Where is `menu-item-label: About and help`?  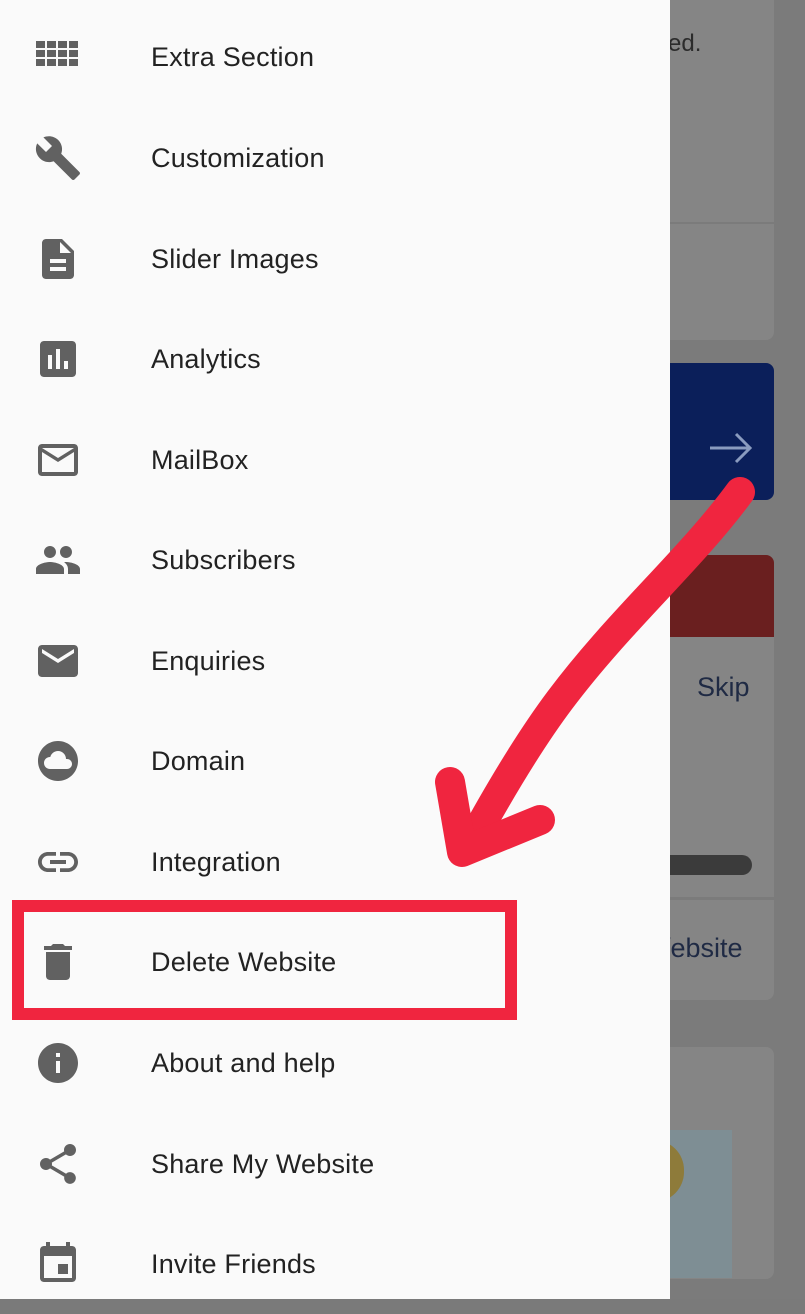
menu-item-label: About and help is located at coordinates (243, 1062).